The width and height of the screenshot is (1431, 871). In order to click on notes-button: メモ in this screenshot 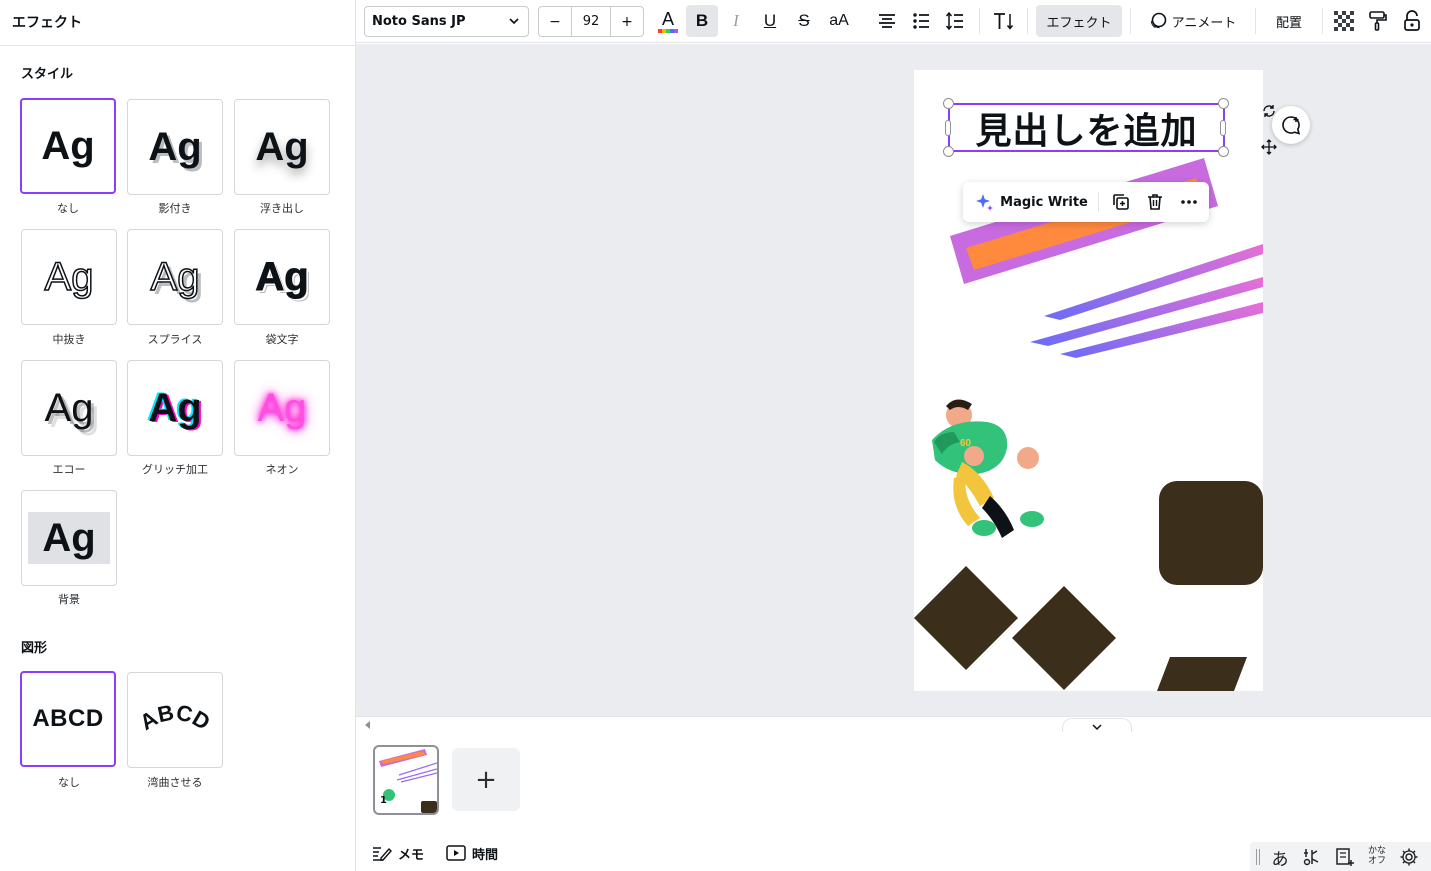, I will do `click(398, 853)`.